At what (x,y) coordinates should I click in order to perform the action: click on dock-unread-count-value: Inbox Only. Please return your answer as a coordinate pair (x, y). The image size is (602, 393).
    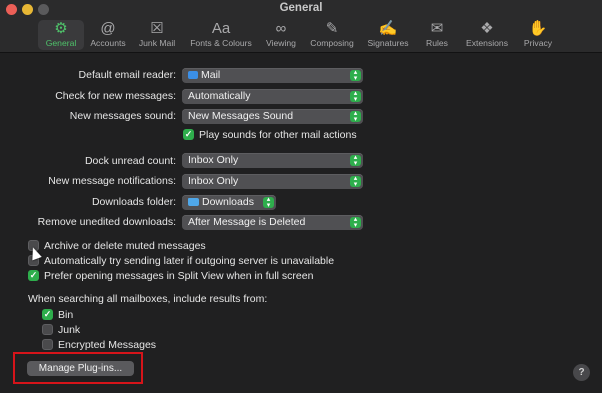
    Looking at the image, I should click on (213, 160).